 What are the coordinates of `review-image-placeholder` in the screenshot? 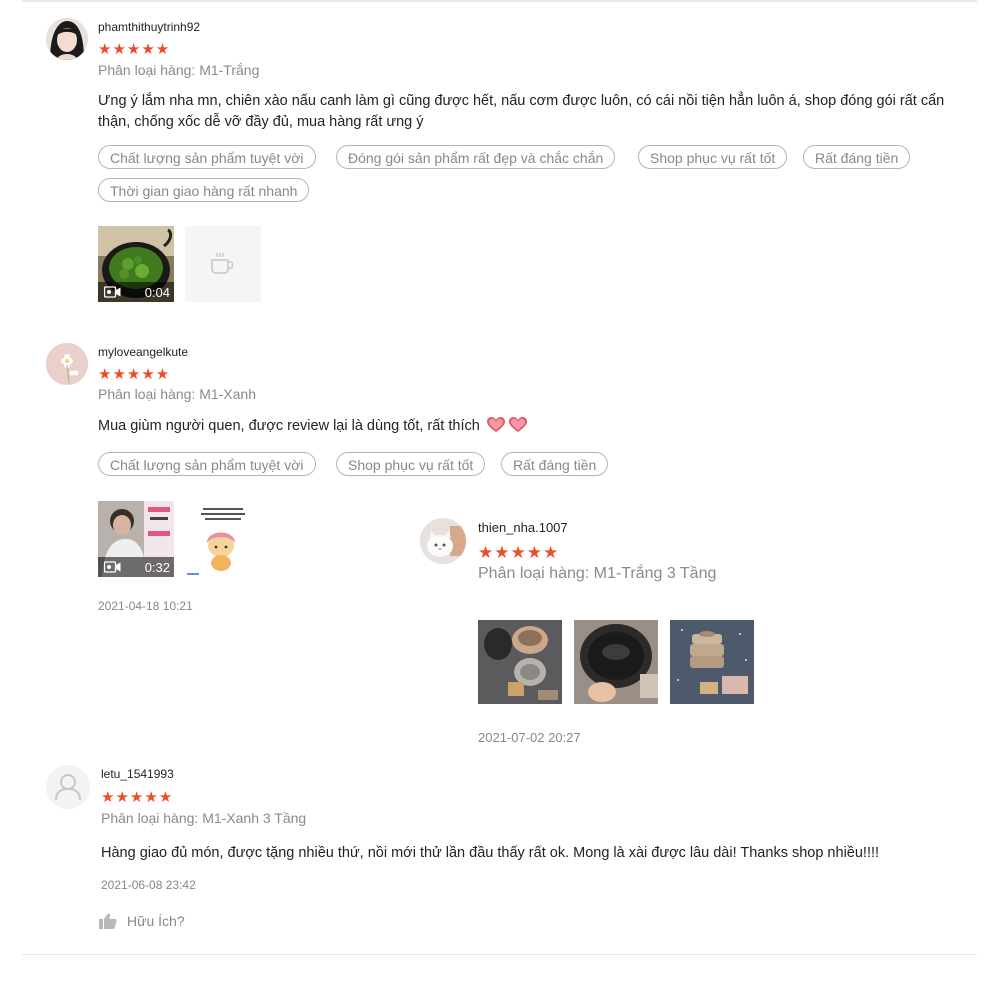 It's located at (223, 264).